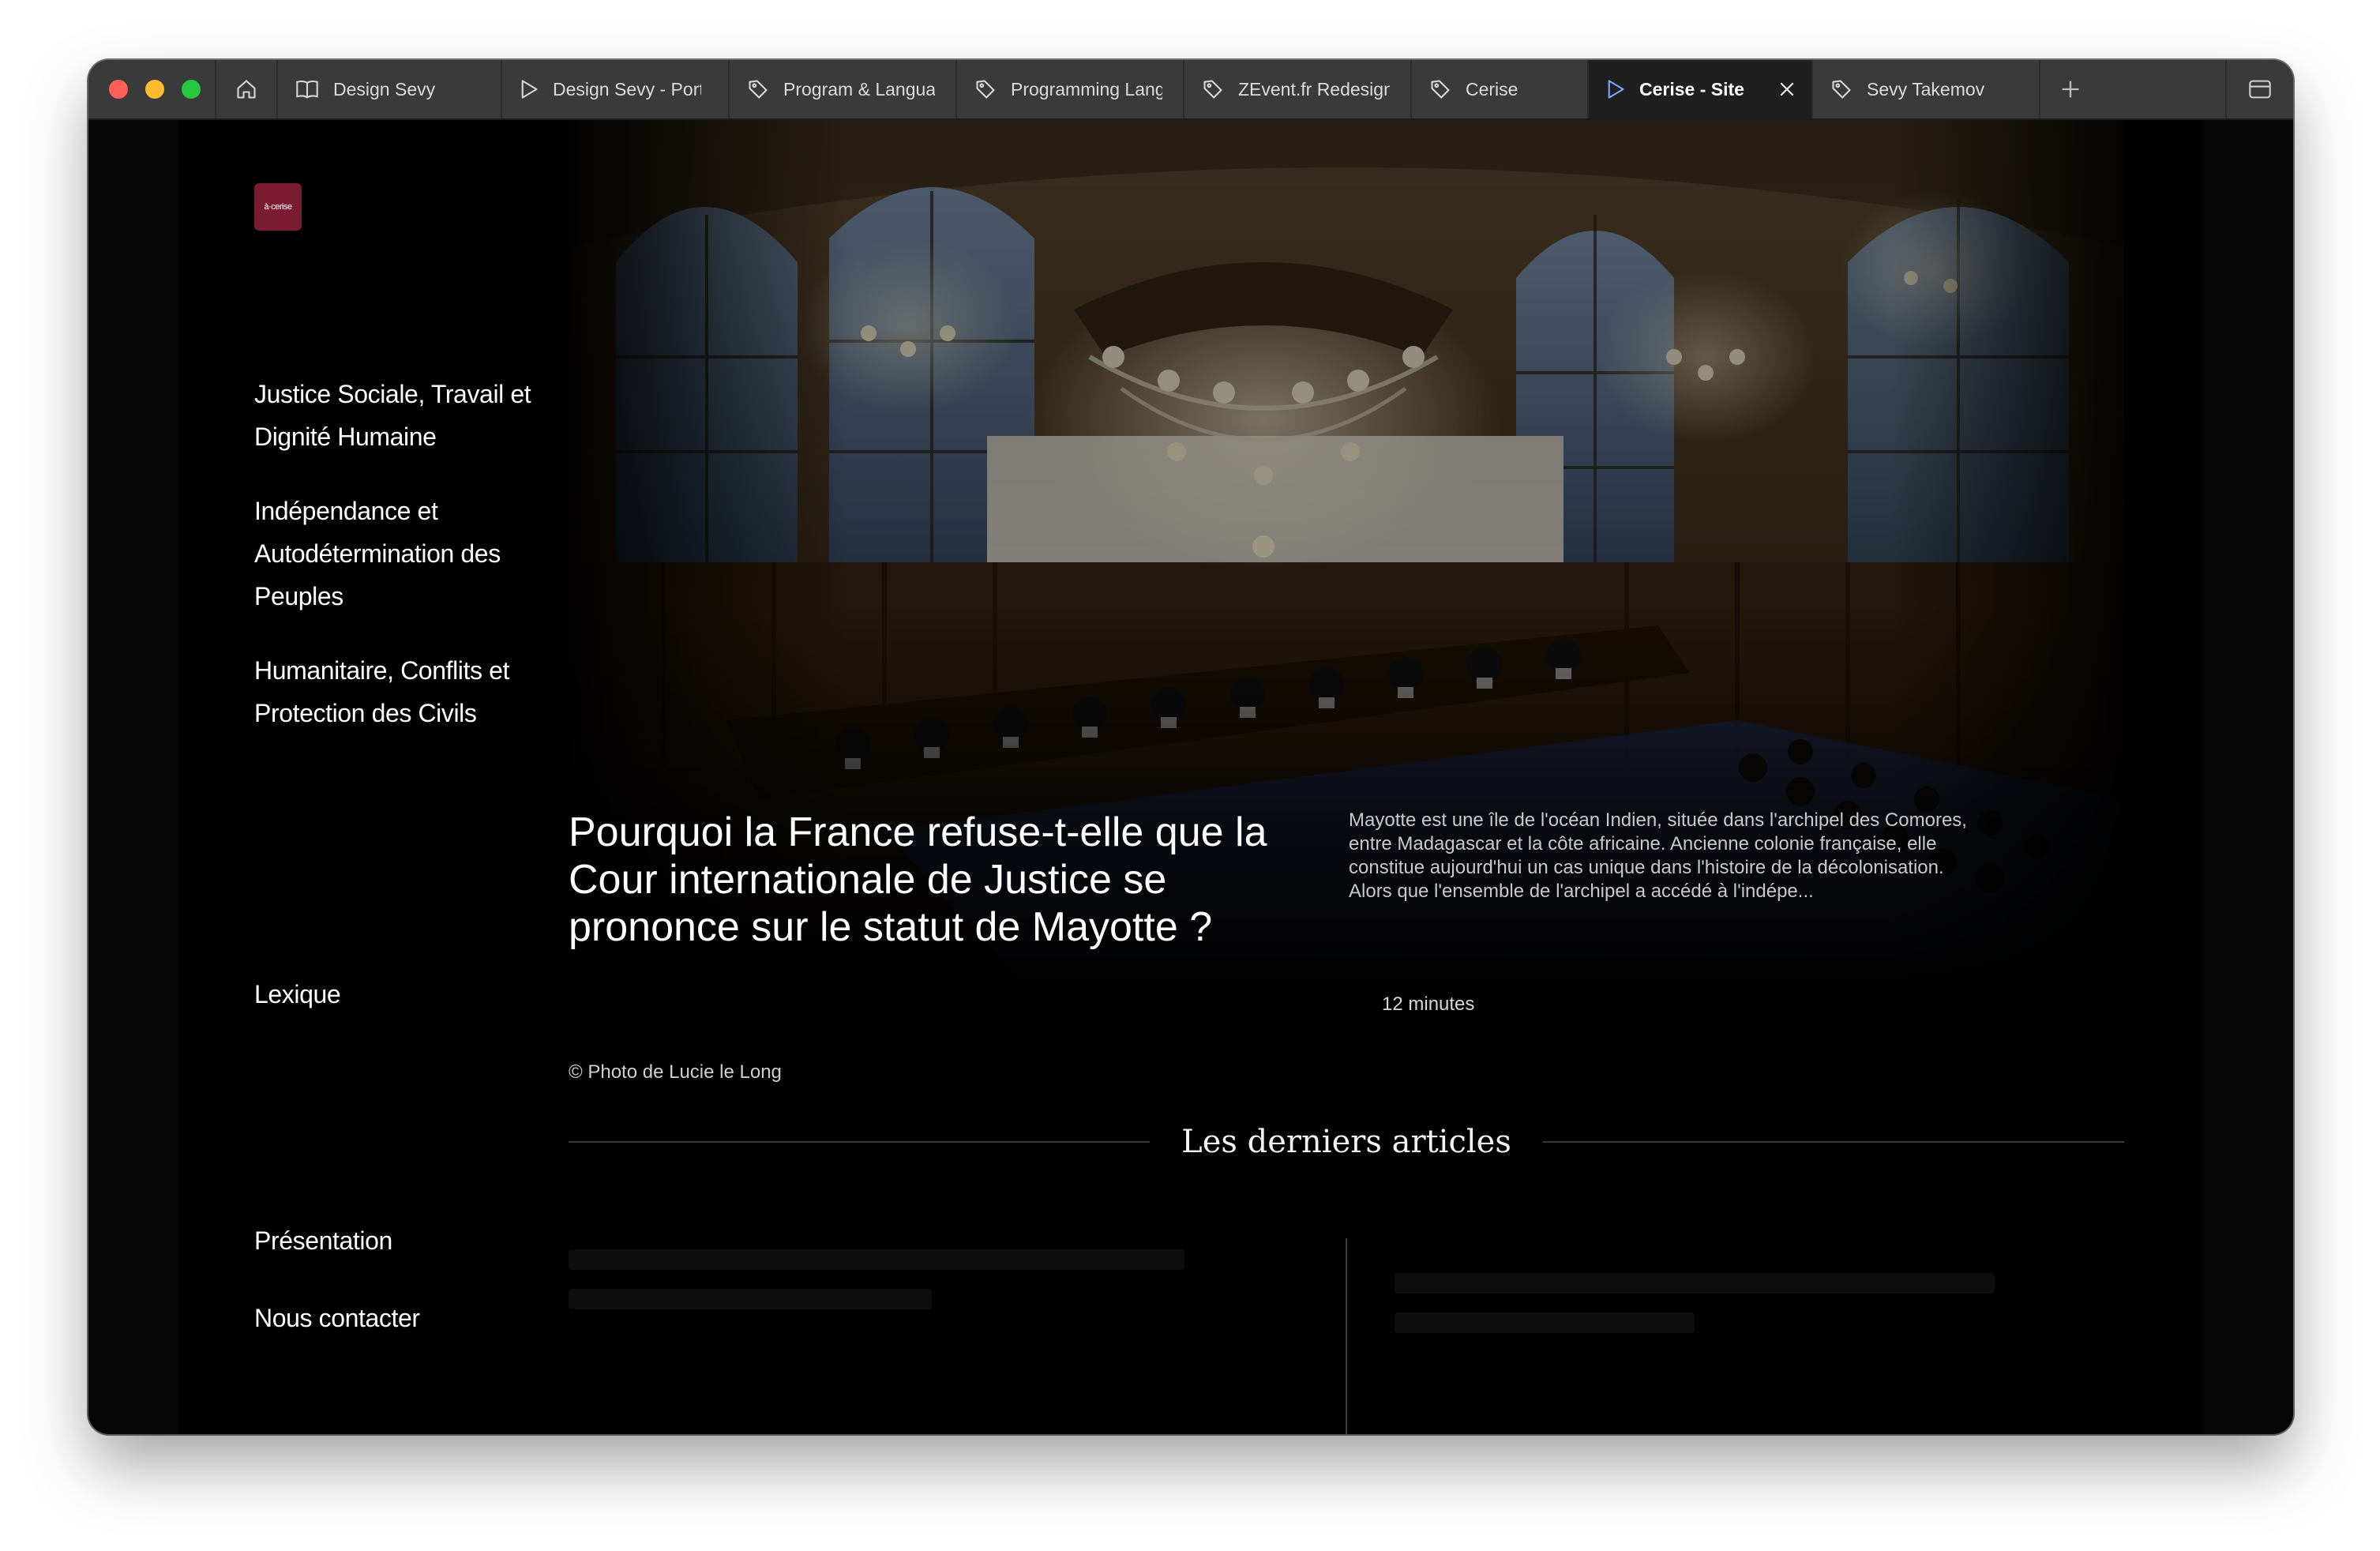  What do you see at coordinates (1777, 89) in the screenshot?
I see `close-tab-icon` at bounding box center [1777, 89].